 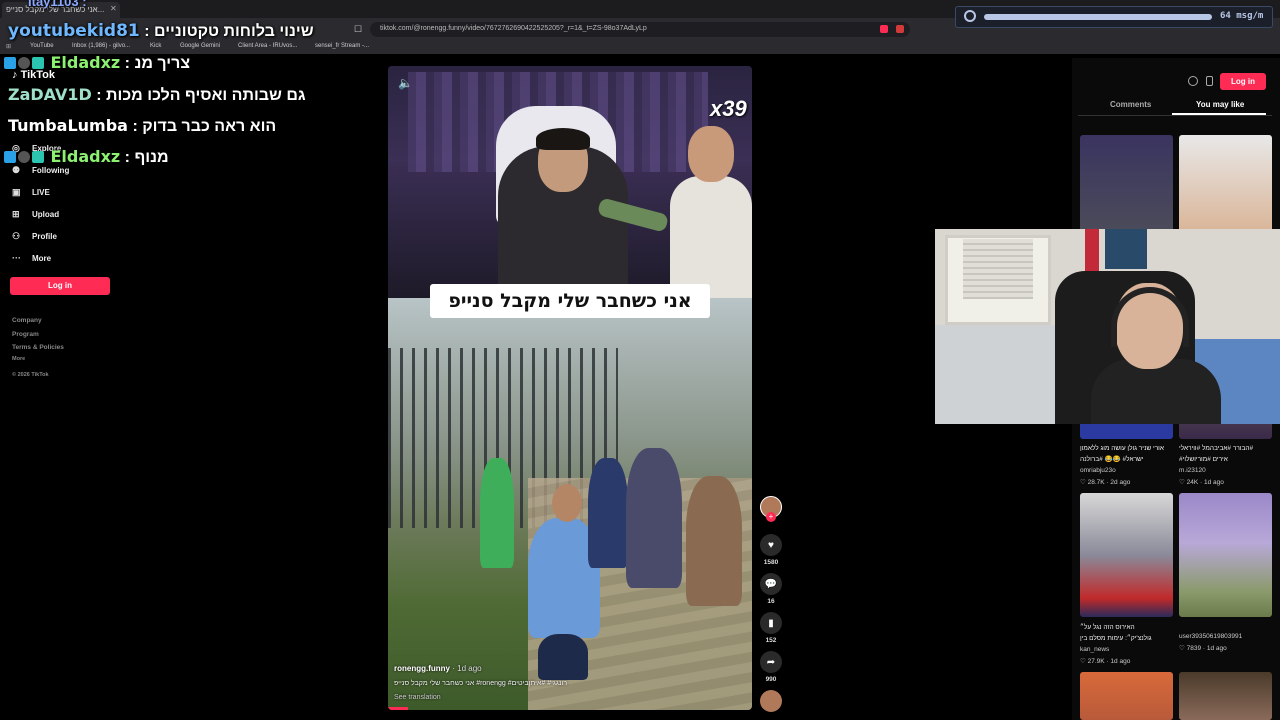 I want to click on video-author: ronengg.funny · 1d ago, so click(x=438, y=668).